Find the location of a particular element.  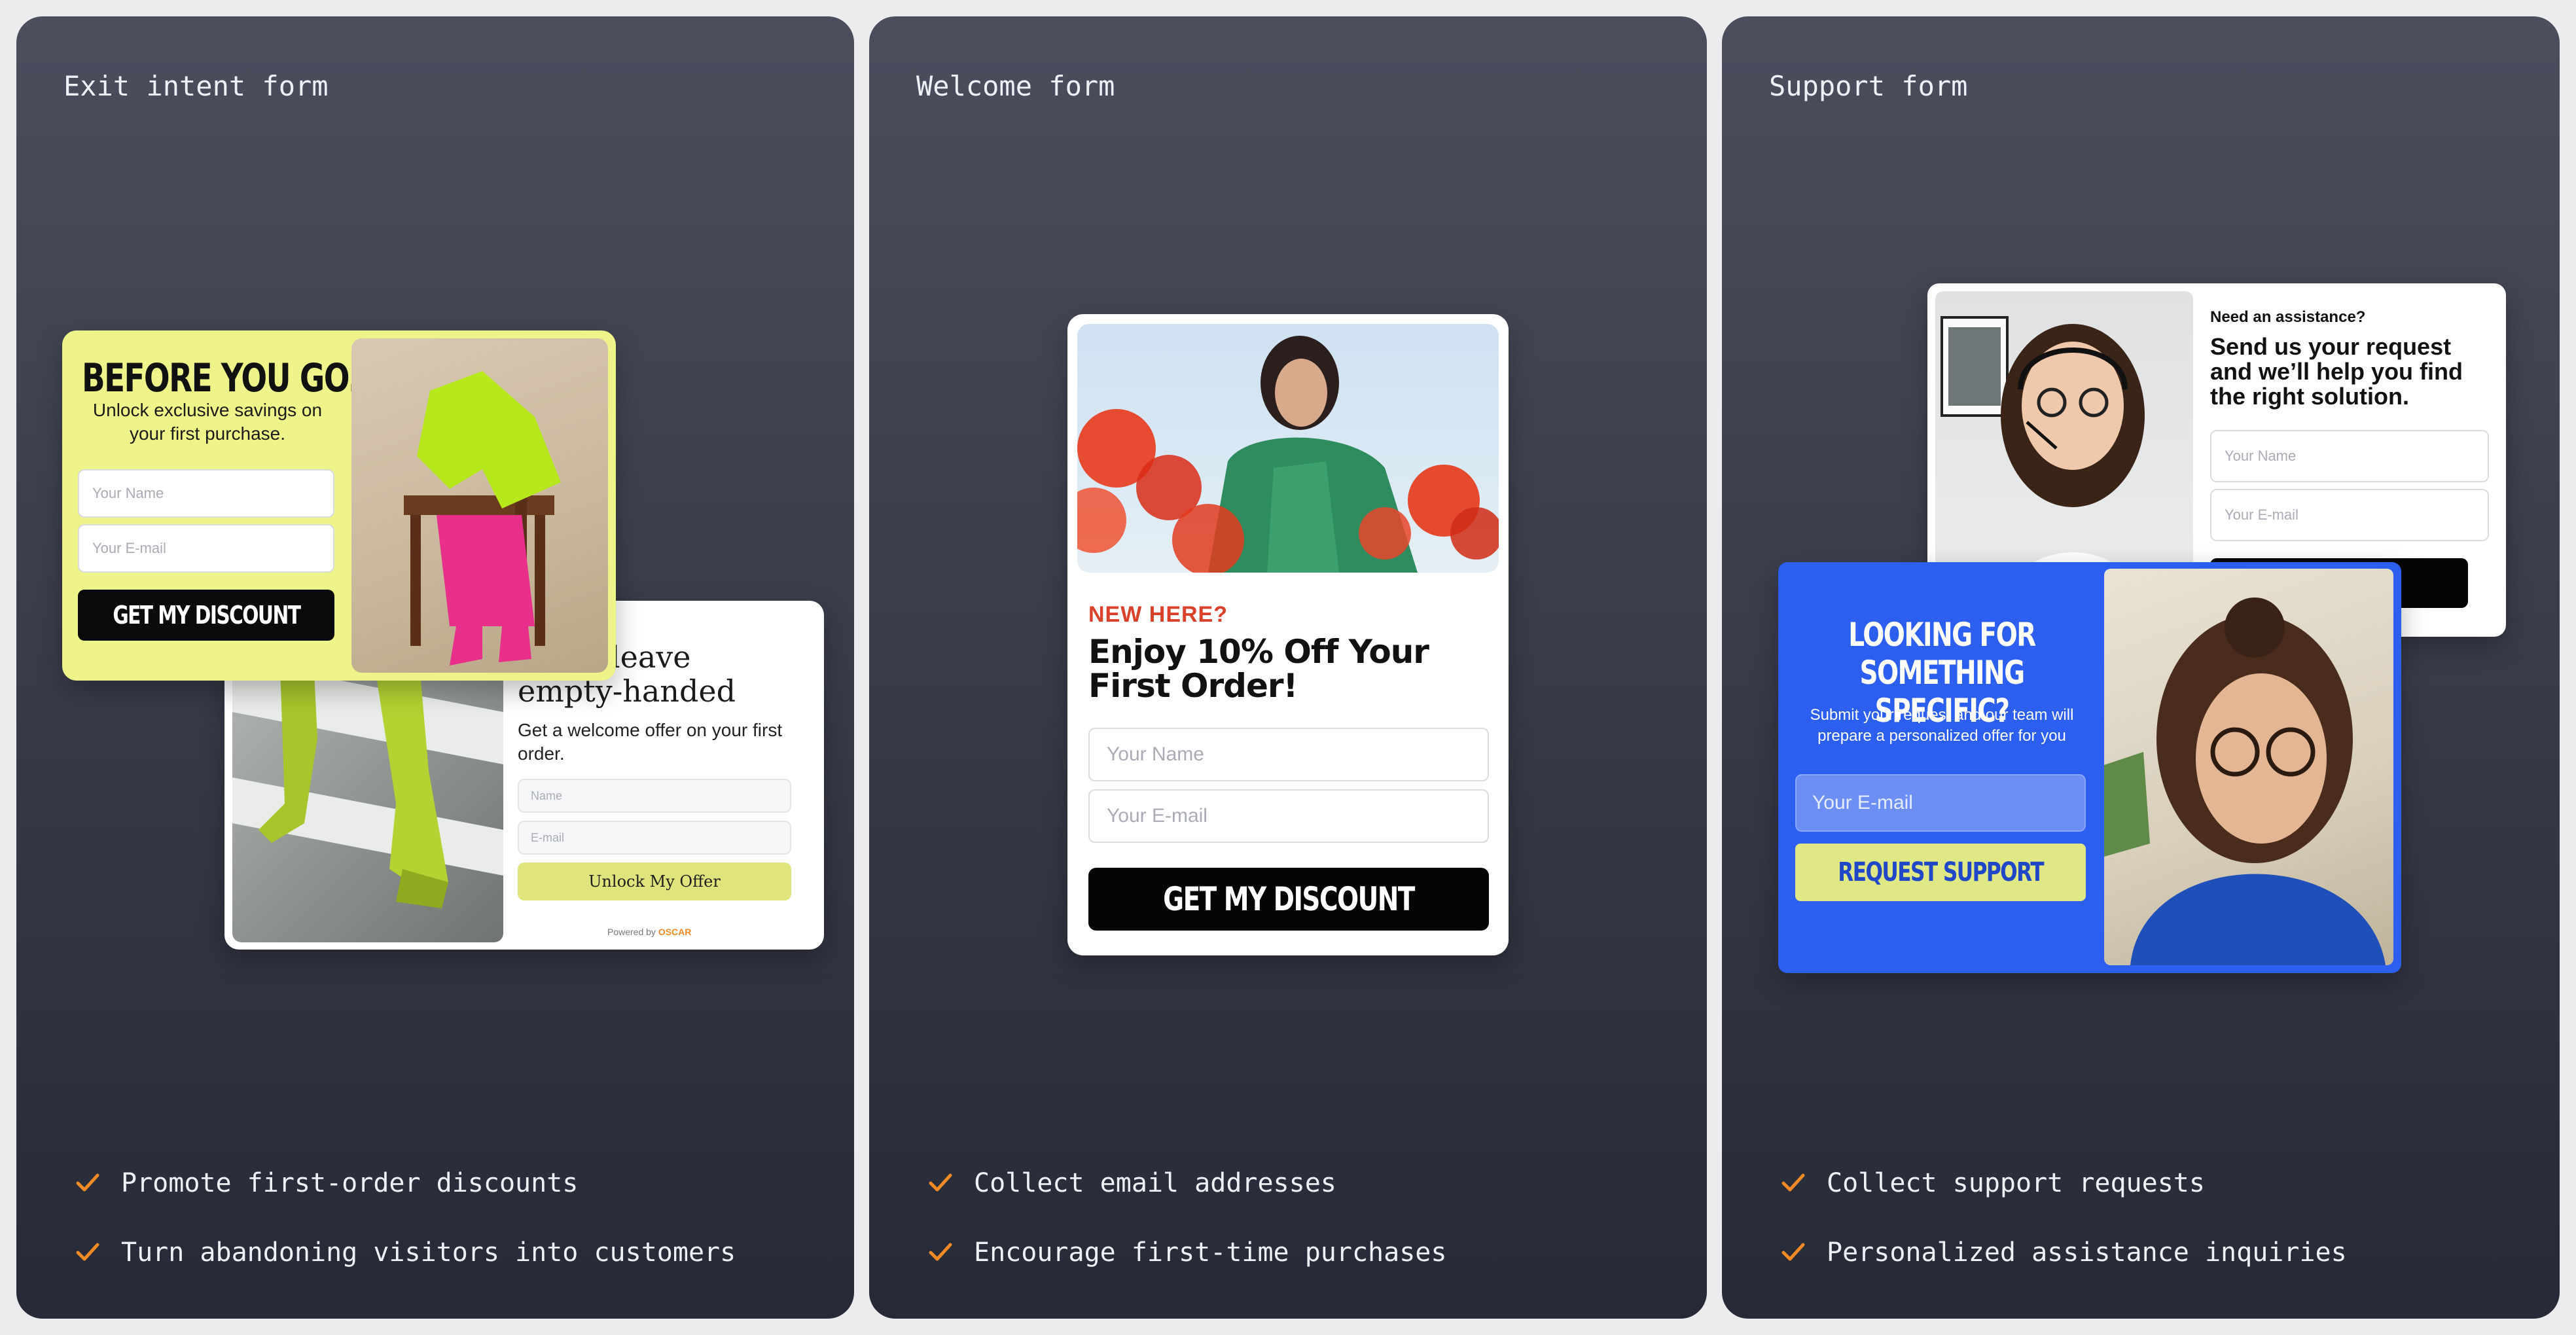

feature-item: Encourage first-time purchases is located at coordinates (1183, 1252).